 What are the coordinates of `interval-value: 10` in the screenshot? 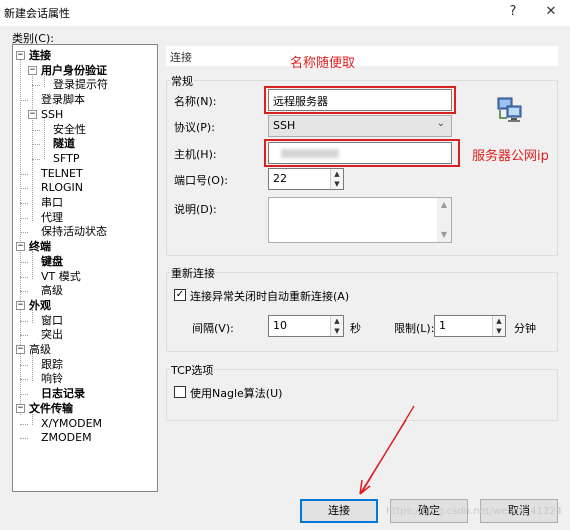 It's located at (280, 325).